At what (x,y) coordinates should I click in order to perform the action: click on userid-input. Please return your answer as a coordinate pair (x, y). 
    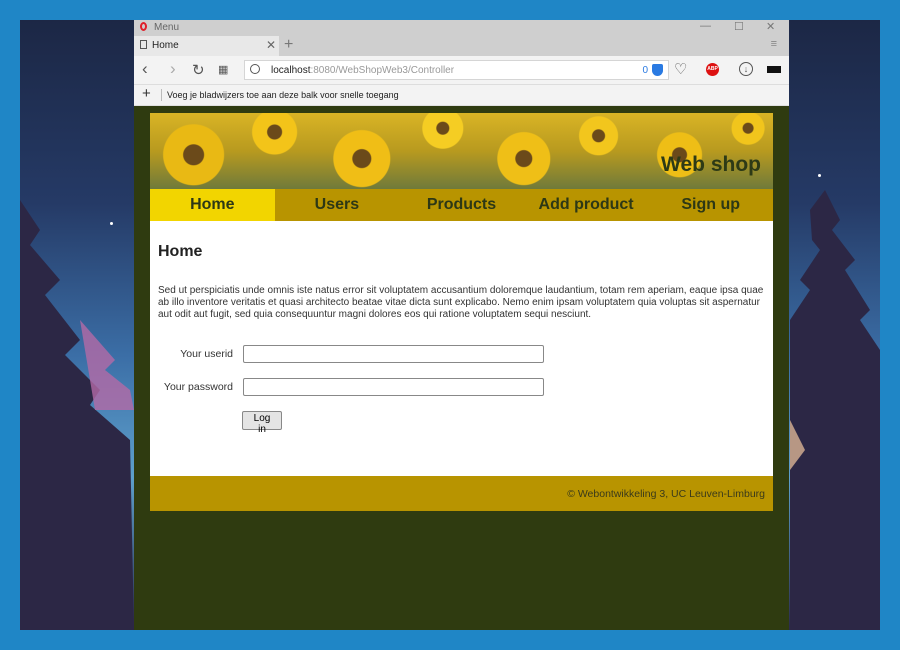
    Looking at the image, I should click on (393, 354).